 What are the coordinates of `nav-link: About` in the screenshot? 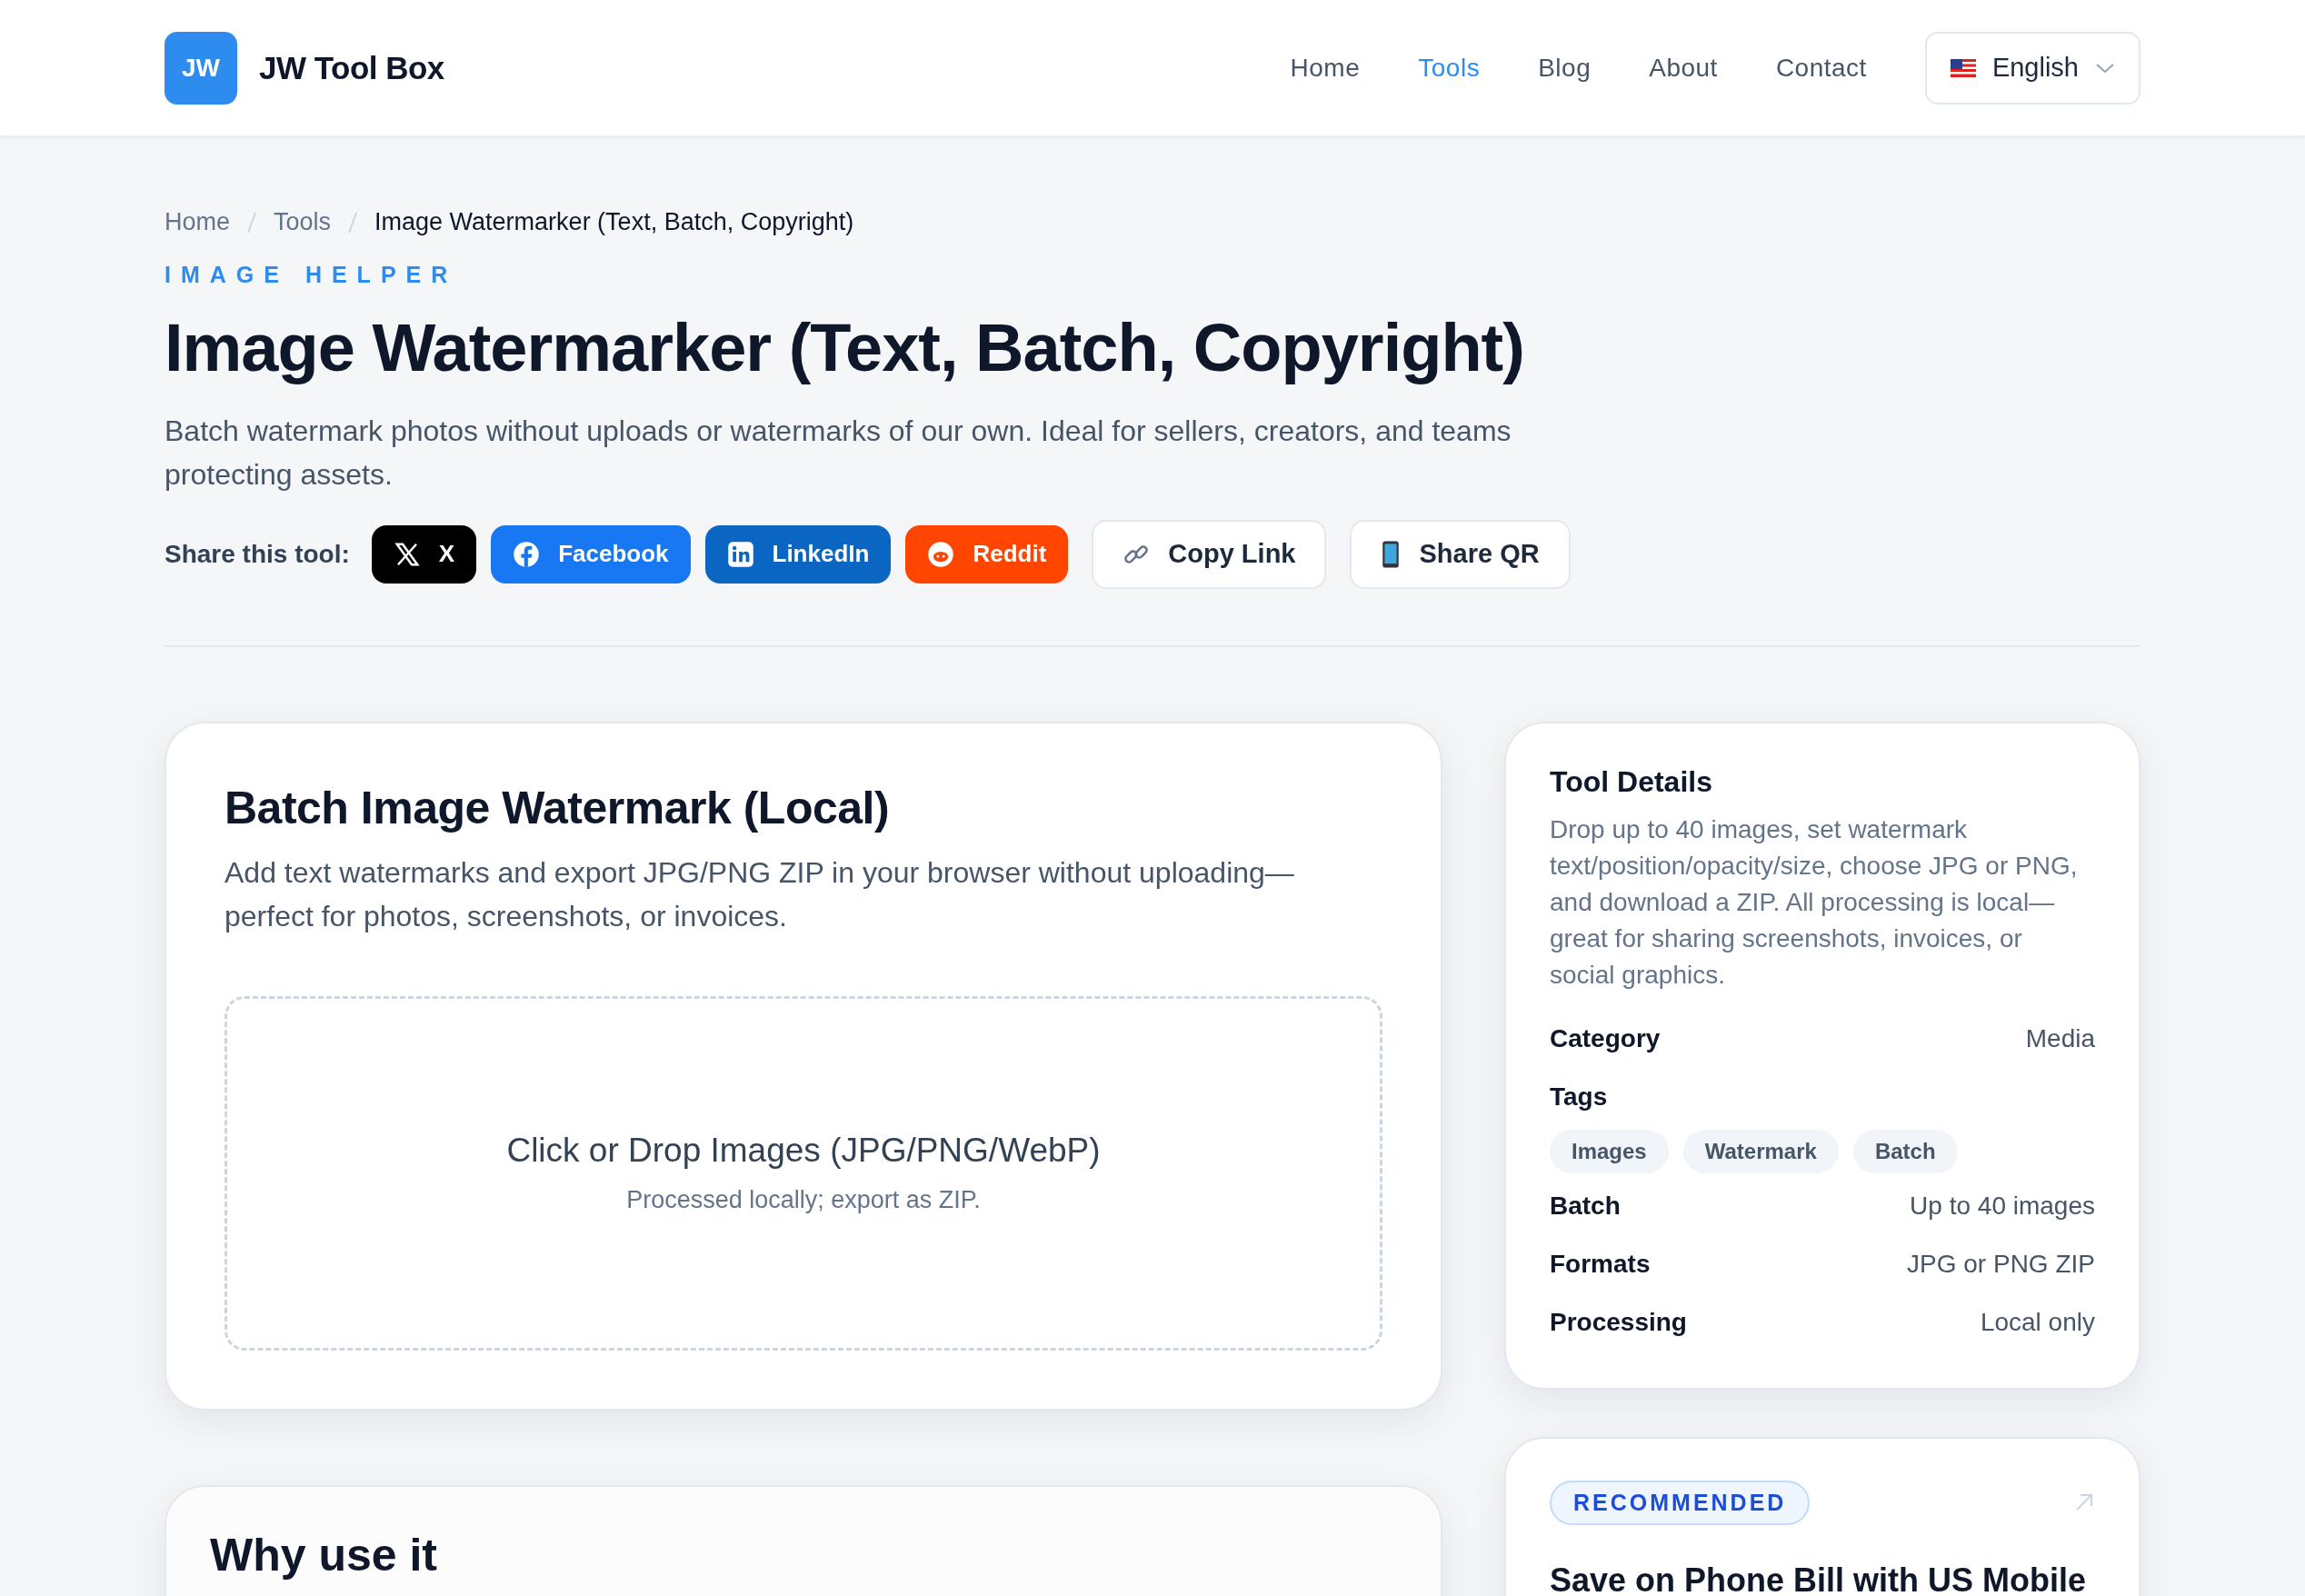 It's located at (1683, 68).